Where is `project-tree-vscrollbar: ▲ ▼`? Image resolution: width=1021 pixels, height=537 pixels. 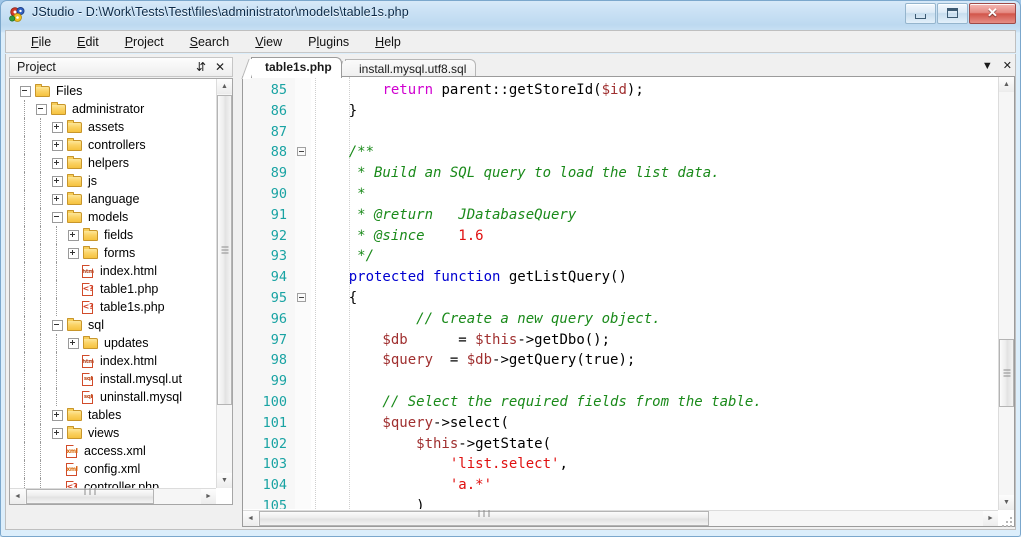 project-tree-vscrollbar: ▲ ▼ is located at coordinates (224, 283).